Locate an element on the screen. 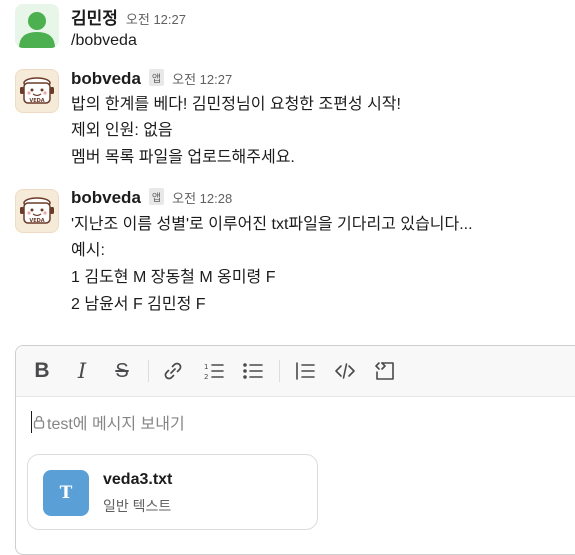  message-text: 밥의 한계를 베다! 김민정님이 요청한 조편성 시작! is located at coordinates (236, 104).